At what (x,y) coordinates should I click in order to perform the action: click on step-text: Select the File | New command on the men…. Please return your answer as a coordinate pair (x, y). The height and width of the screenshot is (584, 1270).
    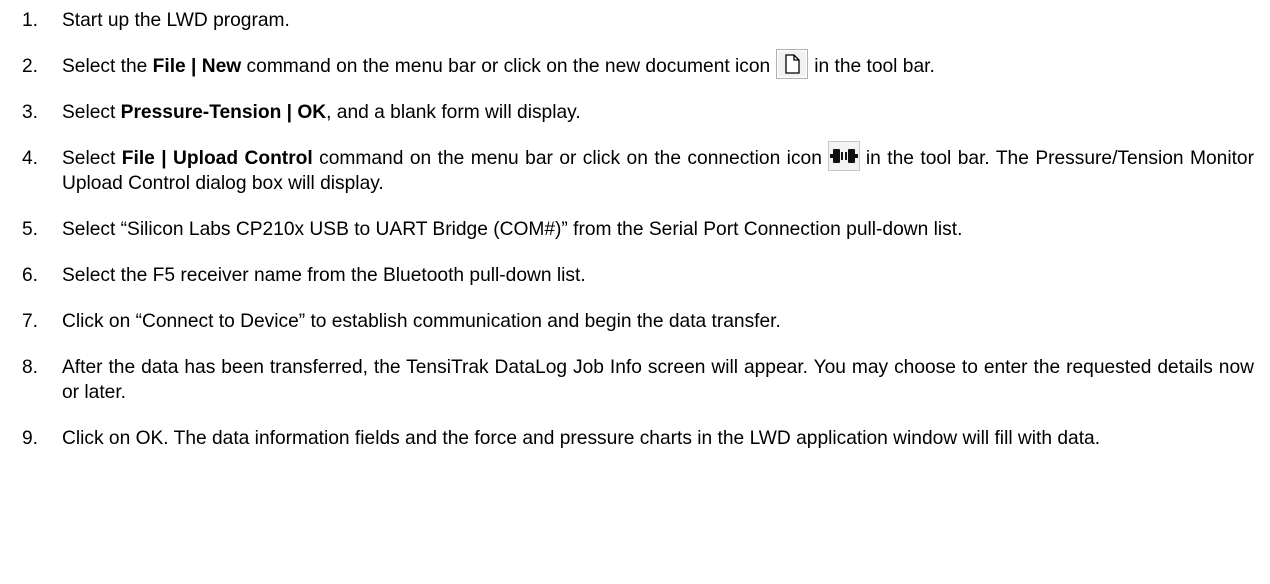
    Looking at the image, I should click on (498, 63).